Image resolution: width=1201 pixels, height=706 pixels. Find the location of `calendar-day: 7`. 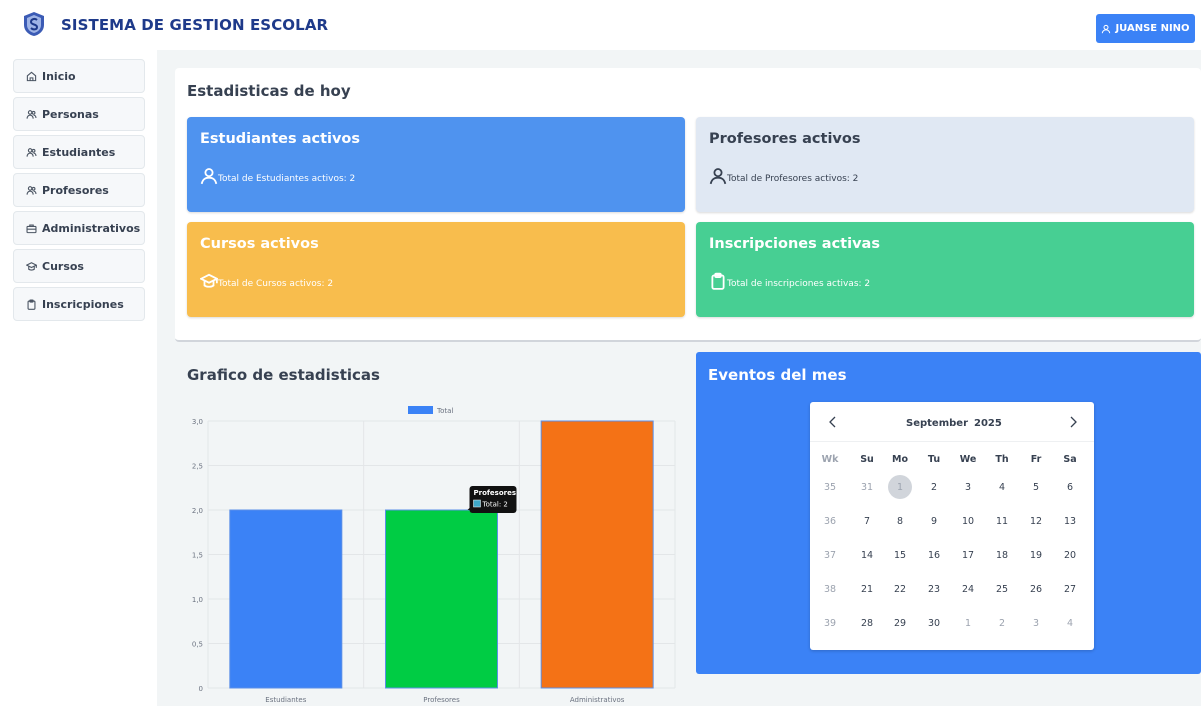

calendar-day: 7 is located at coordinates (867, 521).